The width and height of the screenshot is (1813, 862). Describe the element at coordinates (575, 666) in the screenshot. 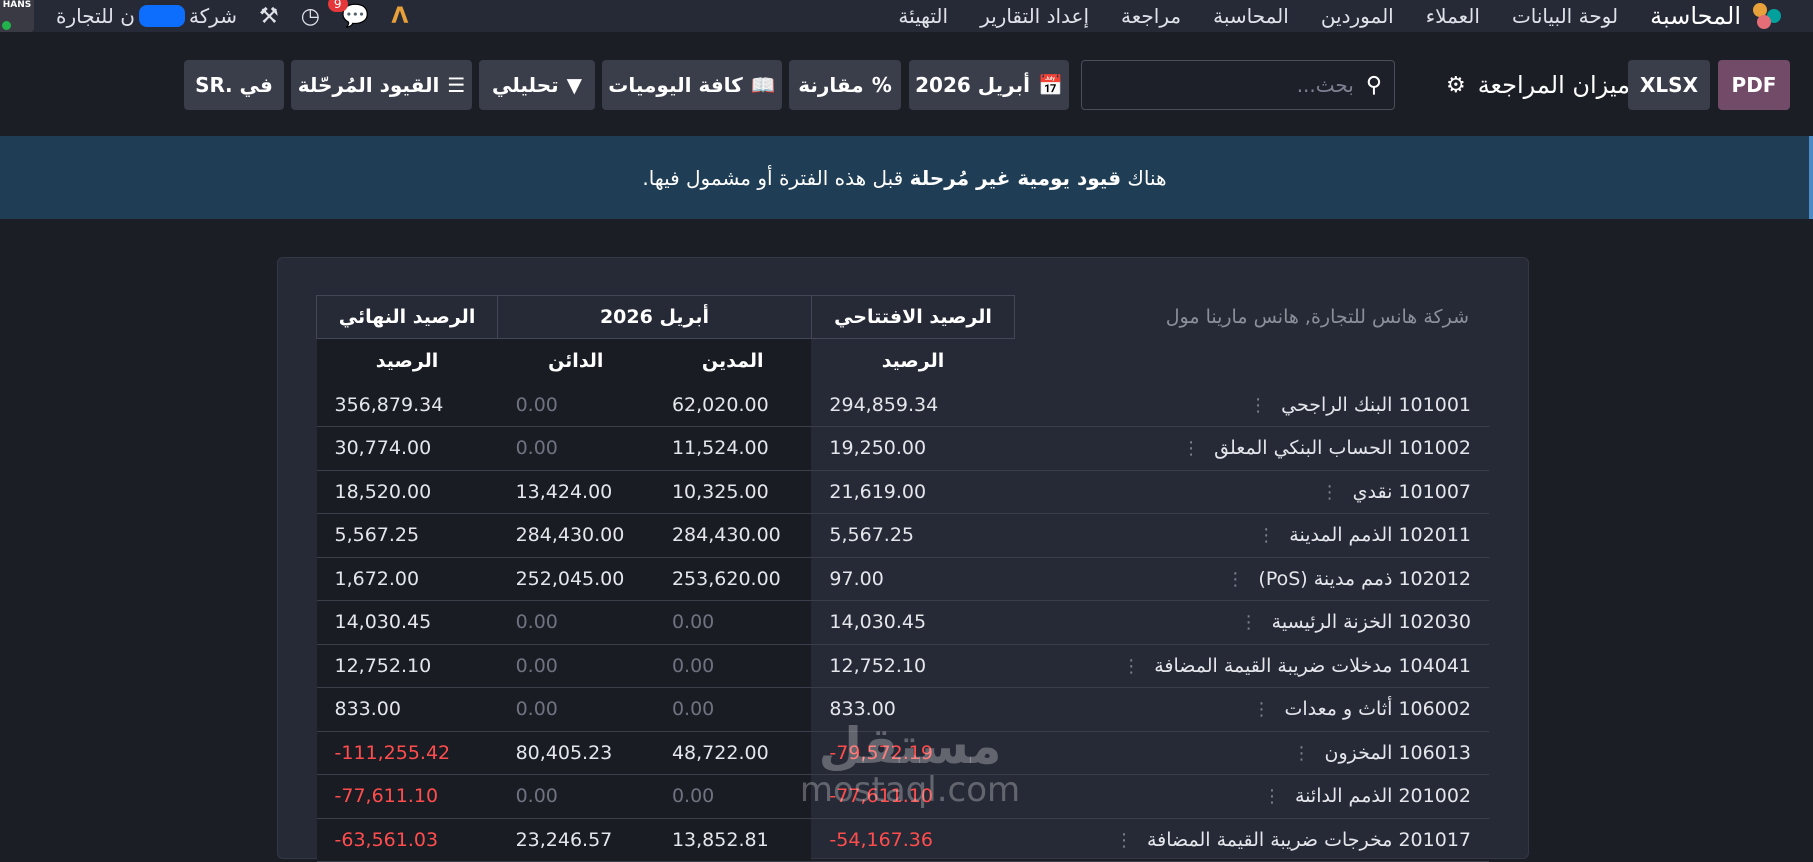

I see `credit-cell: 0.00` at that location.